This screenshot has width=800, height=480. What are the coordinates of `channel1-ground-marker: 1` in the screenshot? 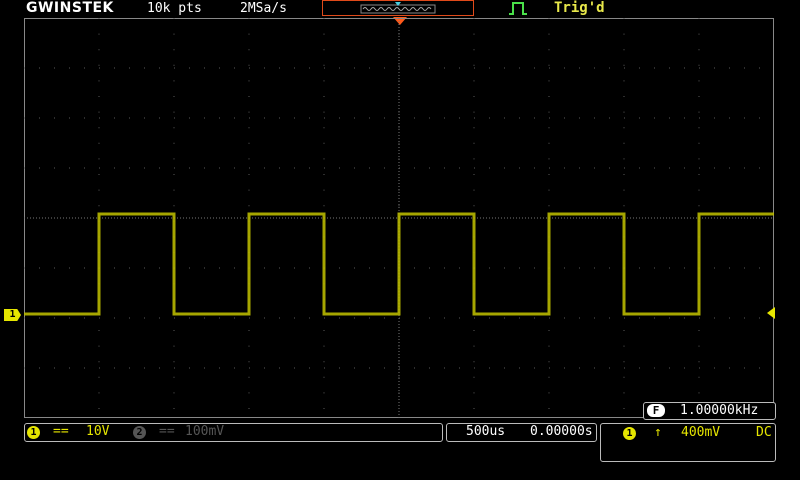 It's located at (12, 315).